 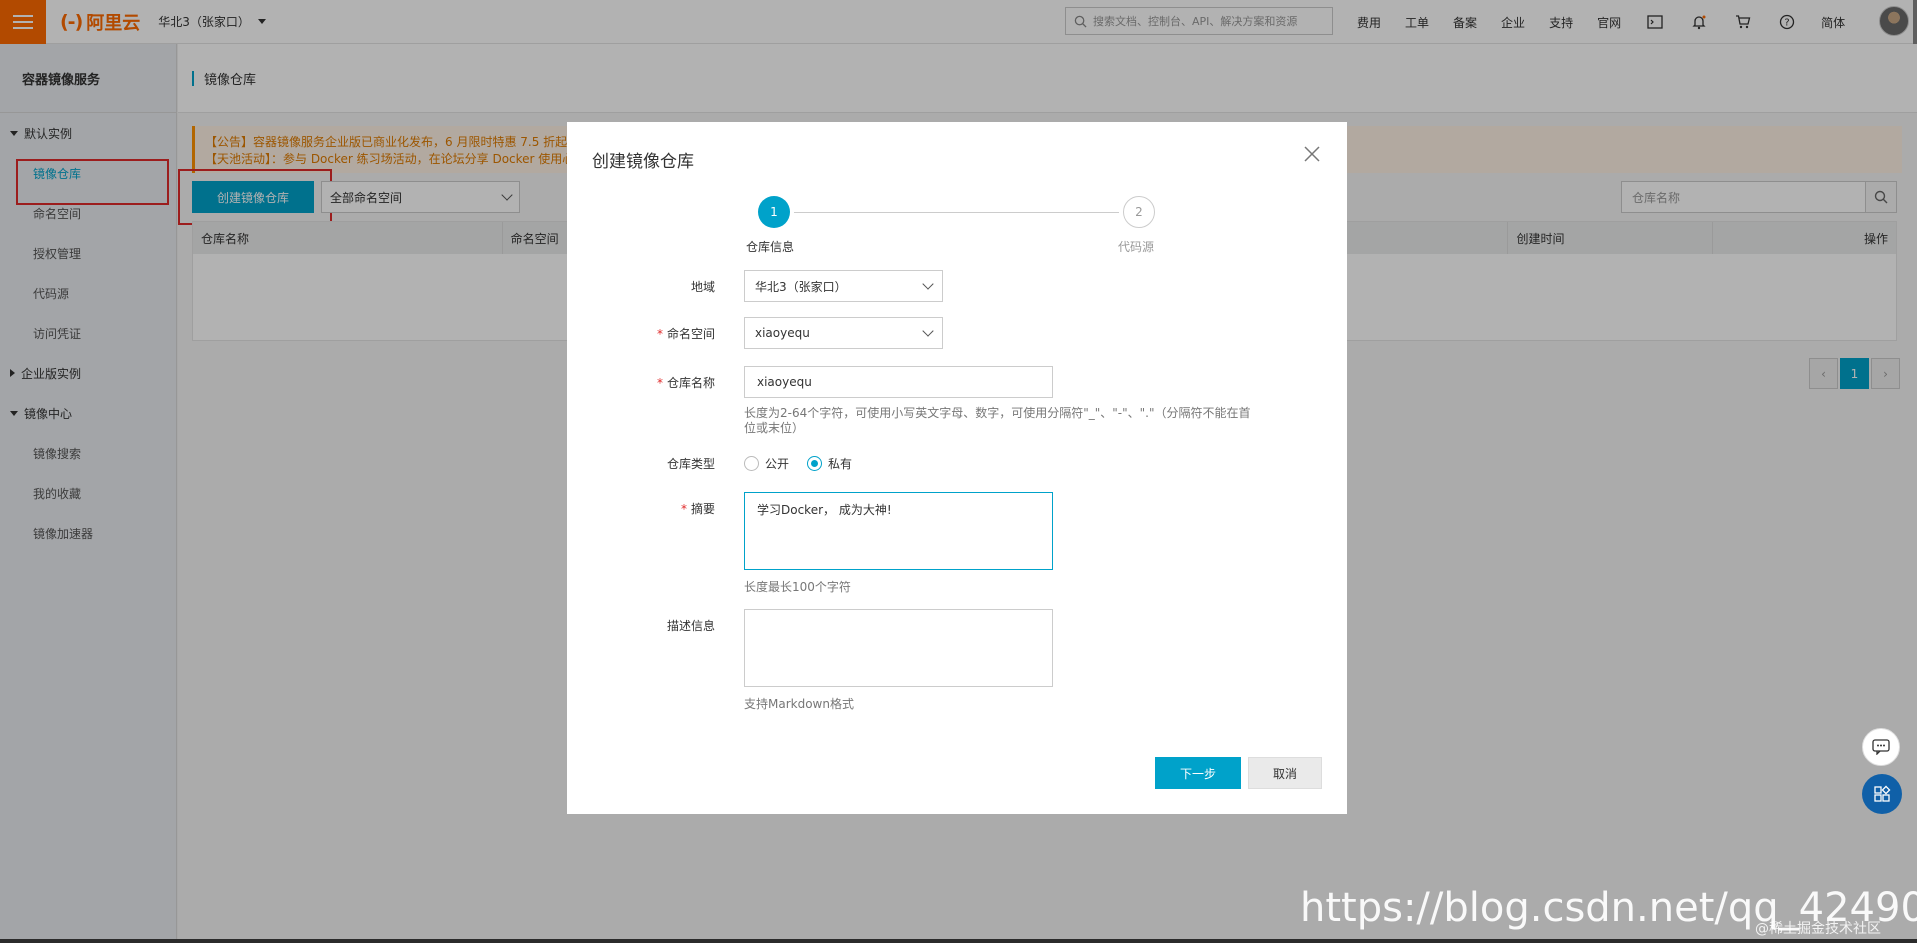 What do you see at coordinates (797, 587) in the screenshot?
I see `summary-hint: 长度最长100个字符` at bounding box center [797, 587].